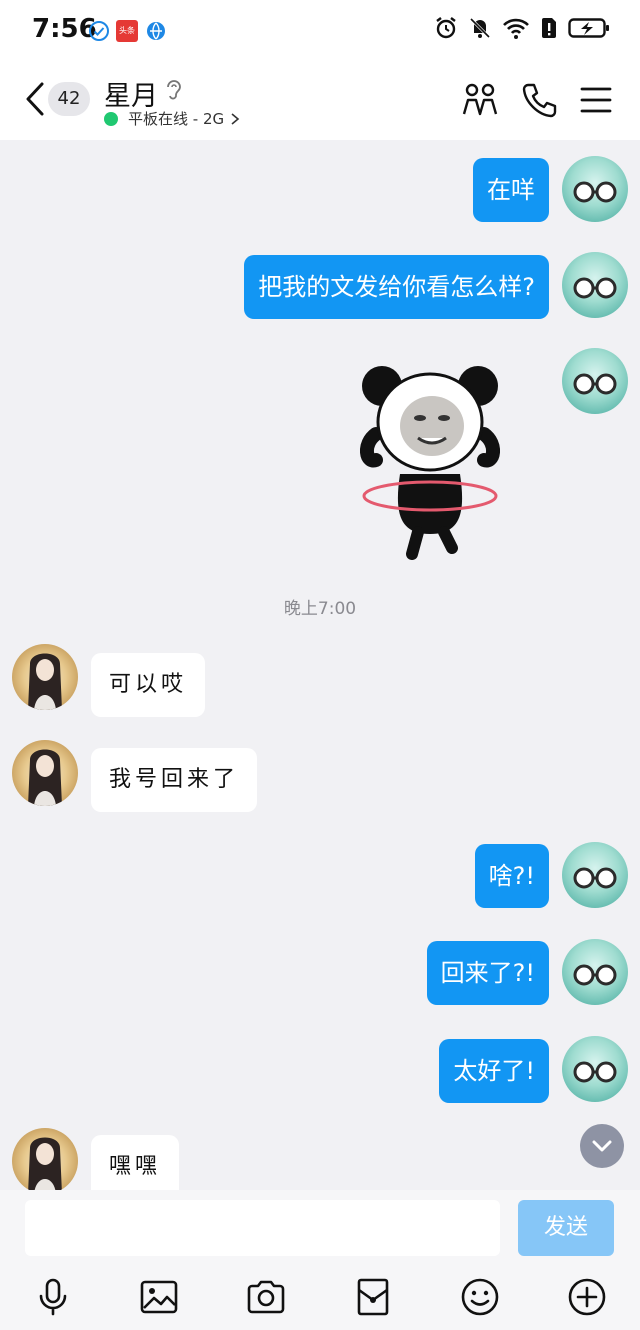 This screenshot has width=640, height=1330. Describe the element at coordinates (373, 1297) in the screenshot. I see `red-packet-icon` at that location.